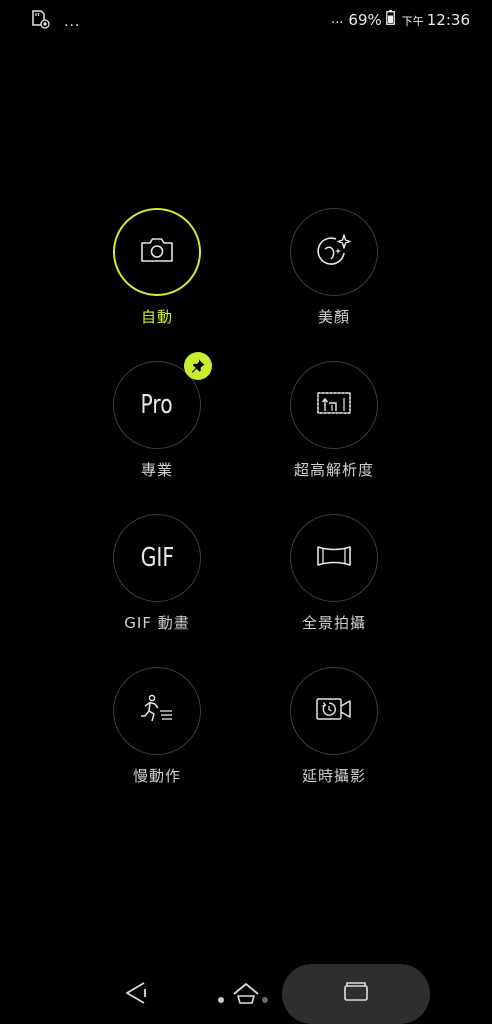 This screenshot has height=1024, width=492. I want to click on mode-label: 慢動作, so click(156, 776).